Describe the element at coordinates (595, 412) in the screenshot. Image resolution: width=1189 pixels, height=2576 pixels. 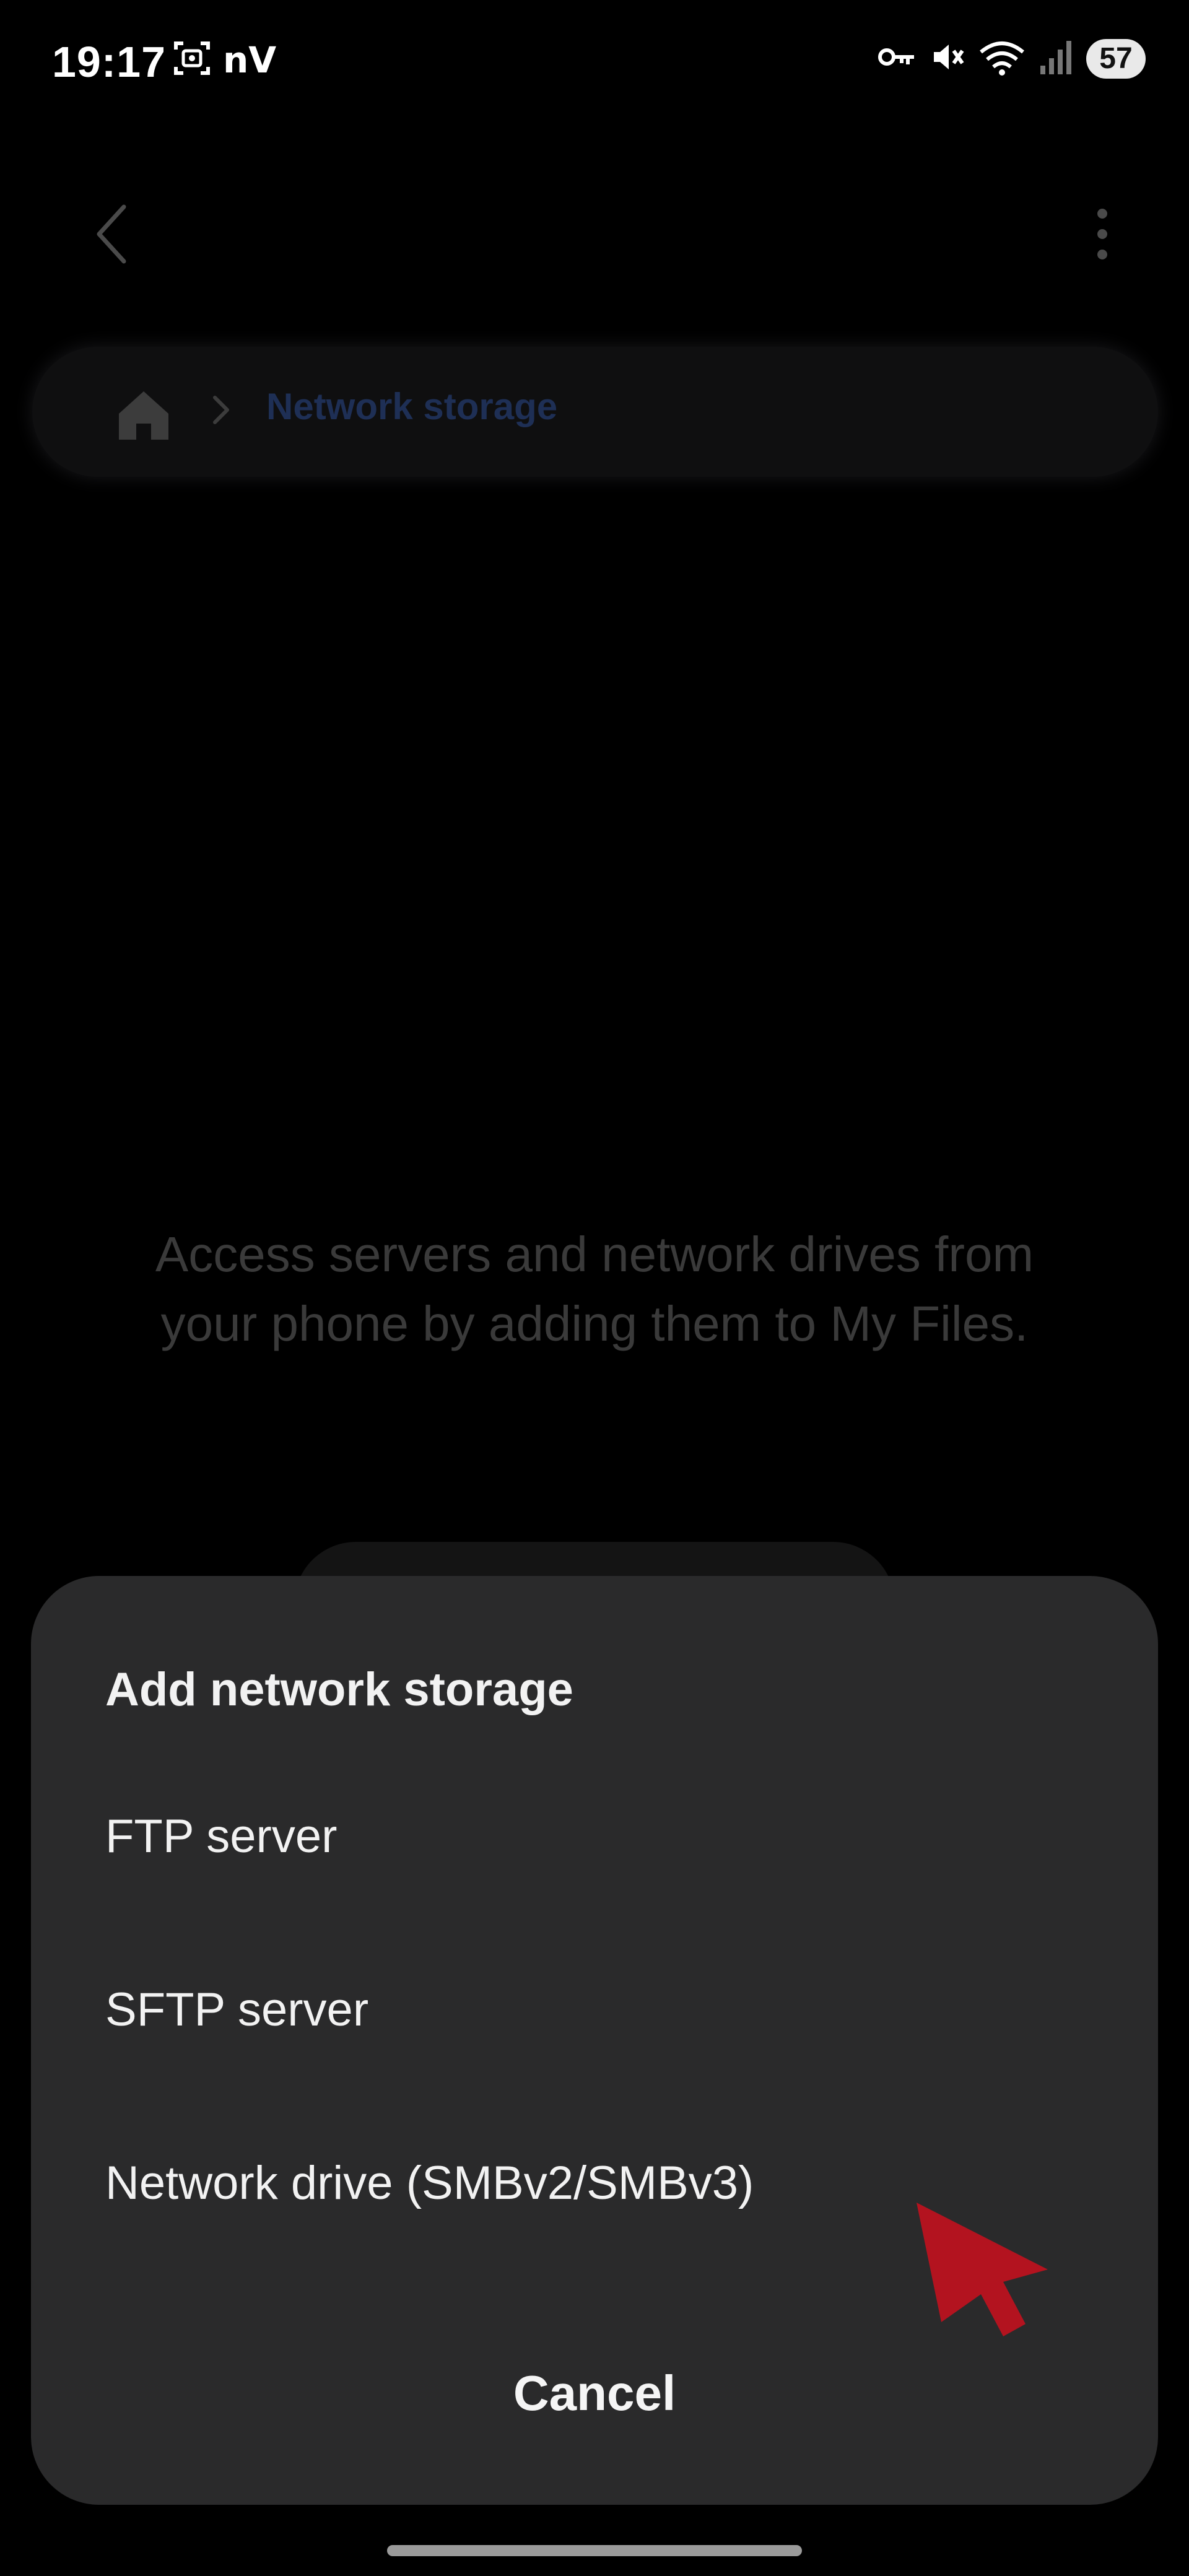
I see `breadcrumb: Network storage` at that location.